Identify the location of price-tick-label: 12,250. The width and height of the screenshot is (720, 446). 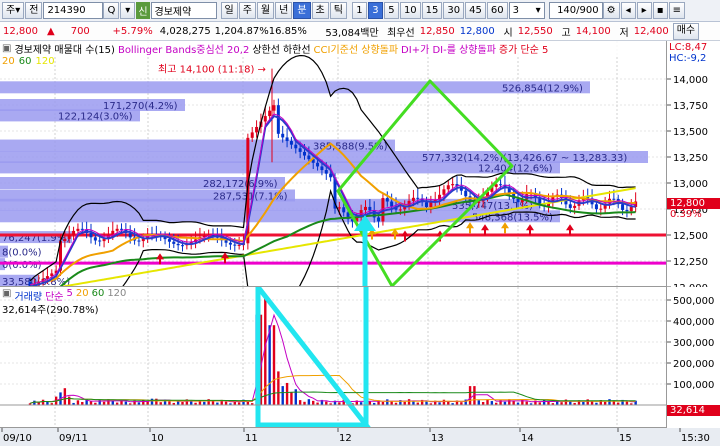
(690, 262).